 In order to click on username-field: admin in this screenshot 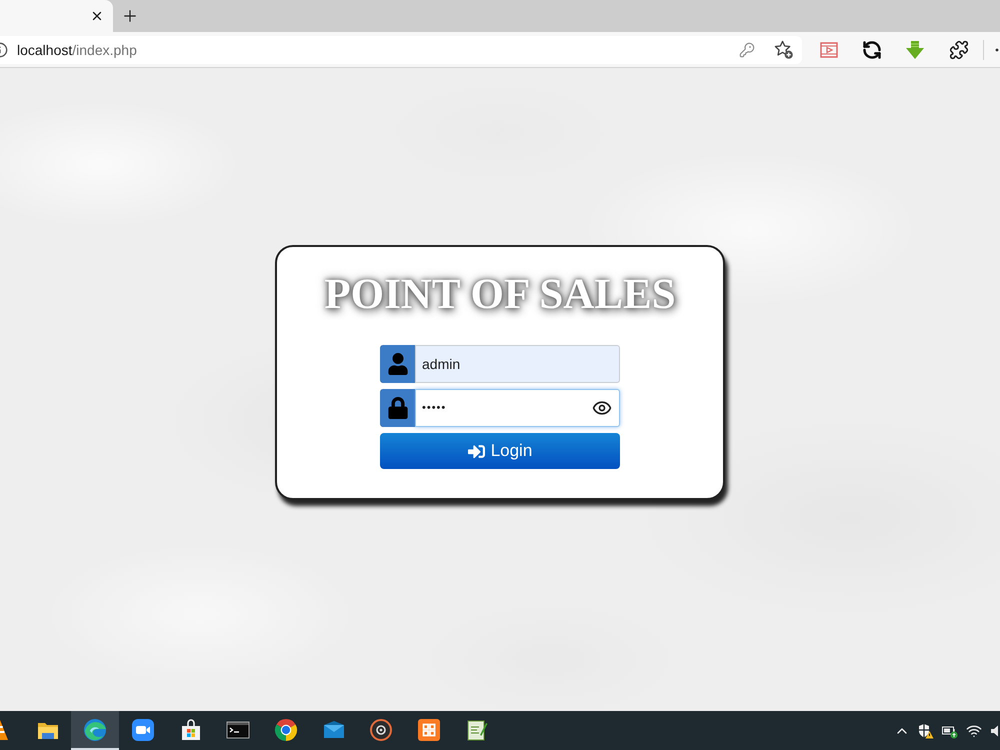, I will do `click(517, 364)`.